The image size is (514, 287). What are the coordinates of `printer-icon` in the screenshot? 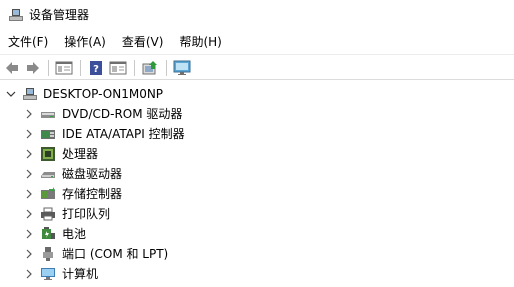 It's located at (48, 214).